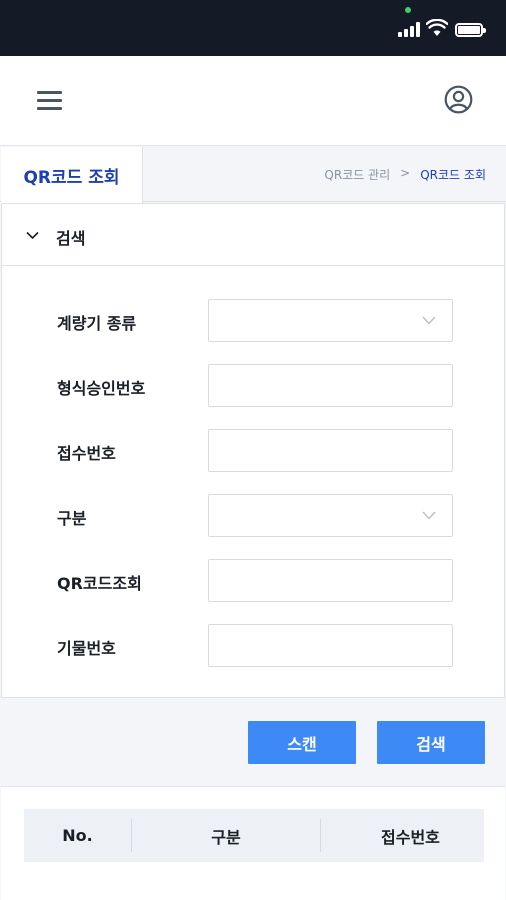 This screenshot has height=900, width=506. I want to click on column-header-category: 구분, so click(226, 835).